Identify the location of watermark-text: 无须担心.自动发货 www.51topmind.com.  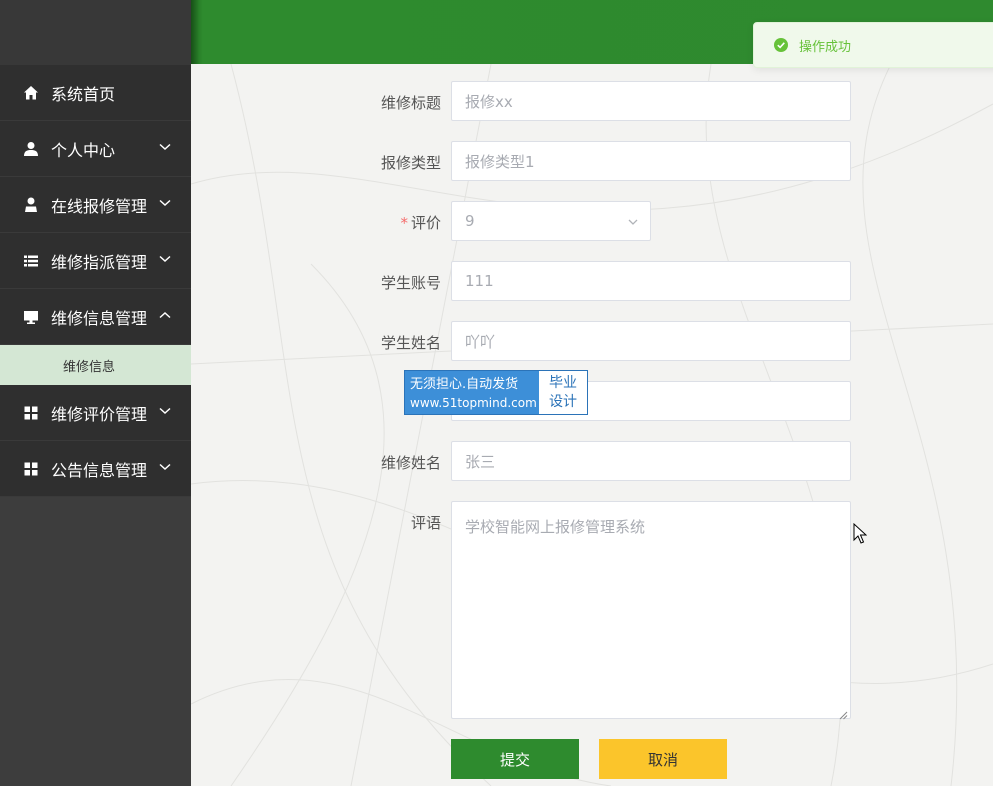
(472, 392).